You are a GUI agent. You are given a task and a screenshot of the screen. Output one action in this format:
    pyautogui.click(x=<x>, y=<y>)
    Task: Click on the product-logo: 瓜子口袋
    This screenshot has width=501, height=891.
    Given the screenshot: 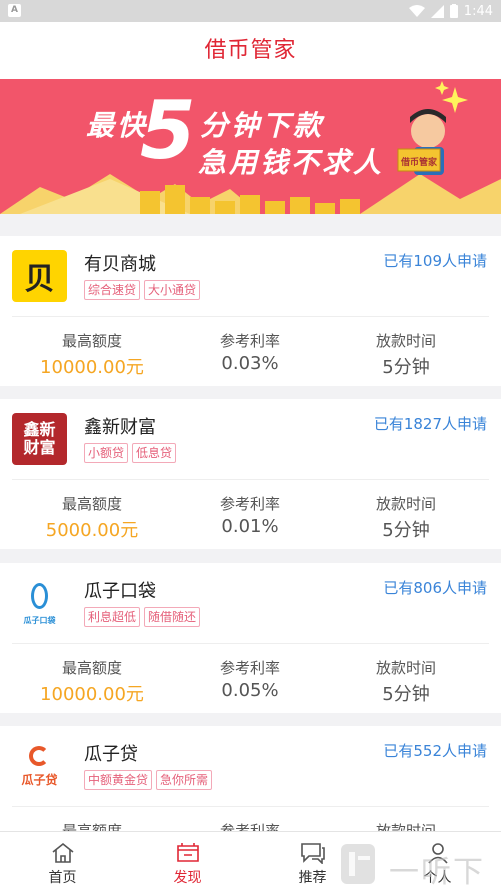 What is the action you would take?
    pyautogui.click(x=39, y=603)
    